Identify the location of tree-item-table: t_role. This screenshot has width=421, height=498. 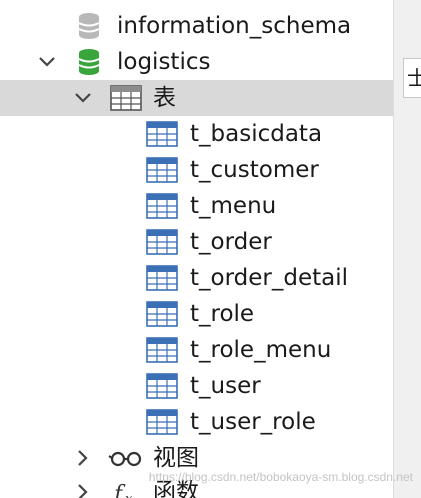
(196, 314).